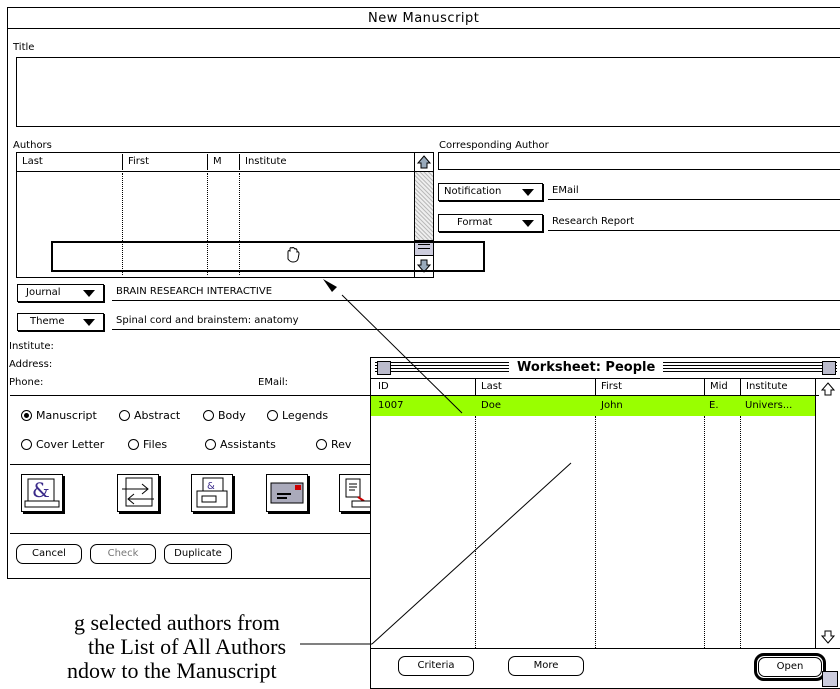 This screenshot has width=840, height=689. What do you see at coordinates (330, 285) in the screenshot?
I see `arrow-head-icon` at bounding box center [330, 285].